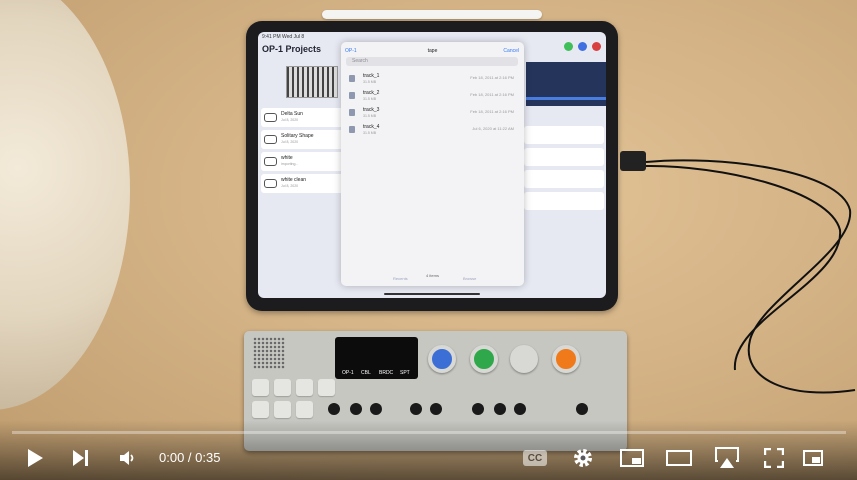  I want to click on picker-item-count: 4 items, so click(432, 275).